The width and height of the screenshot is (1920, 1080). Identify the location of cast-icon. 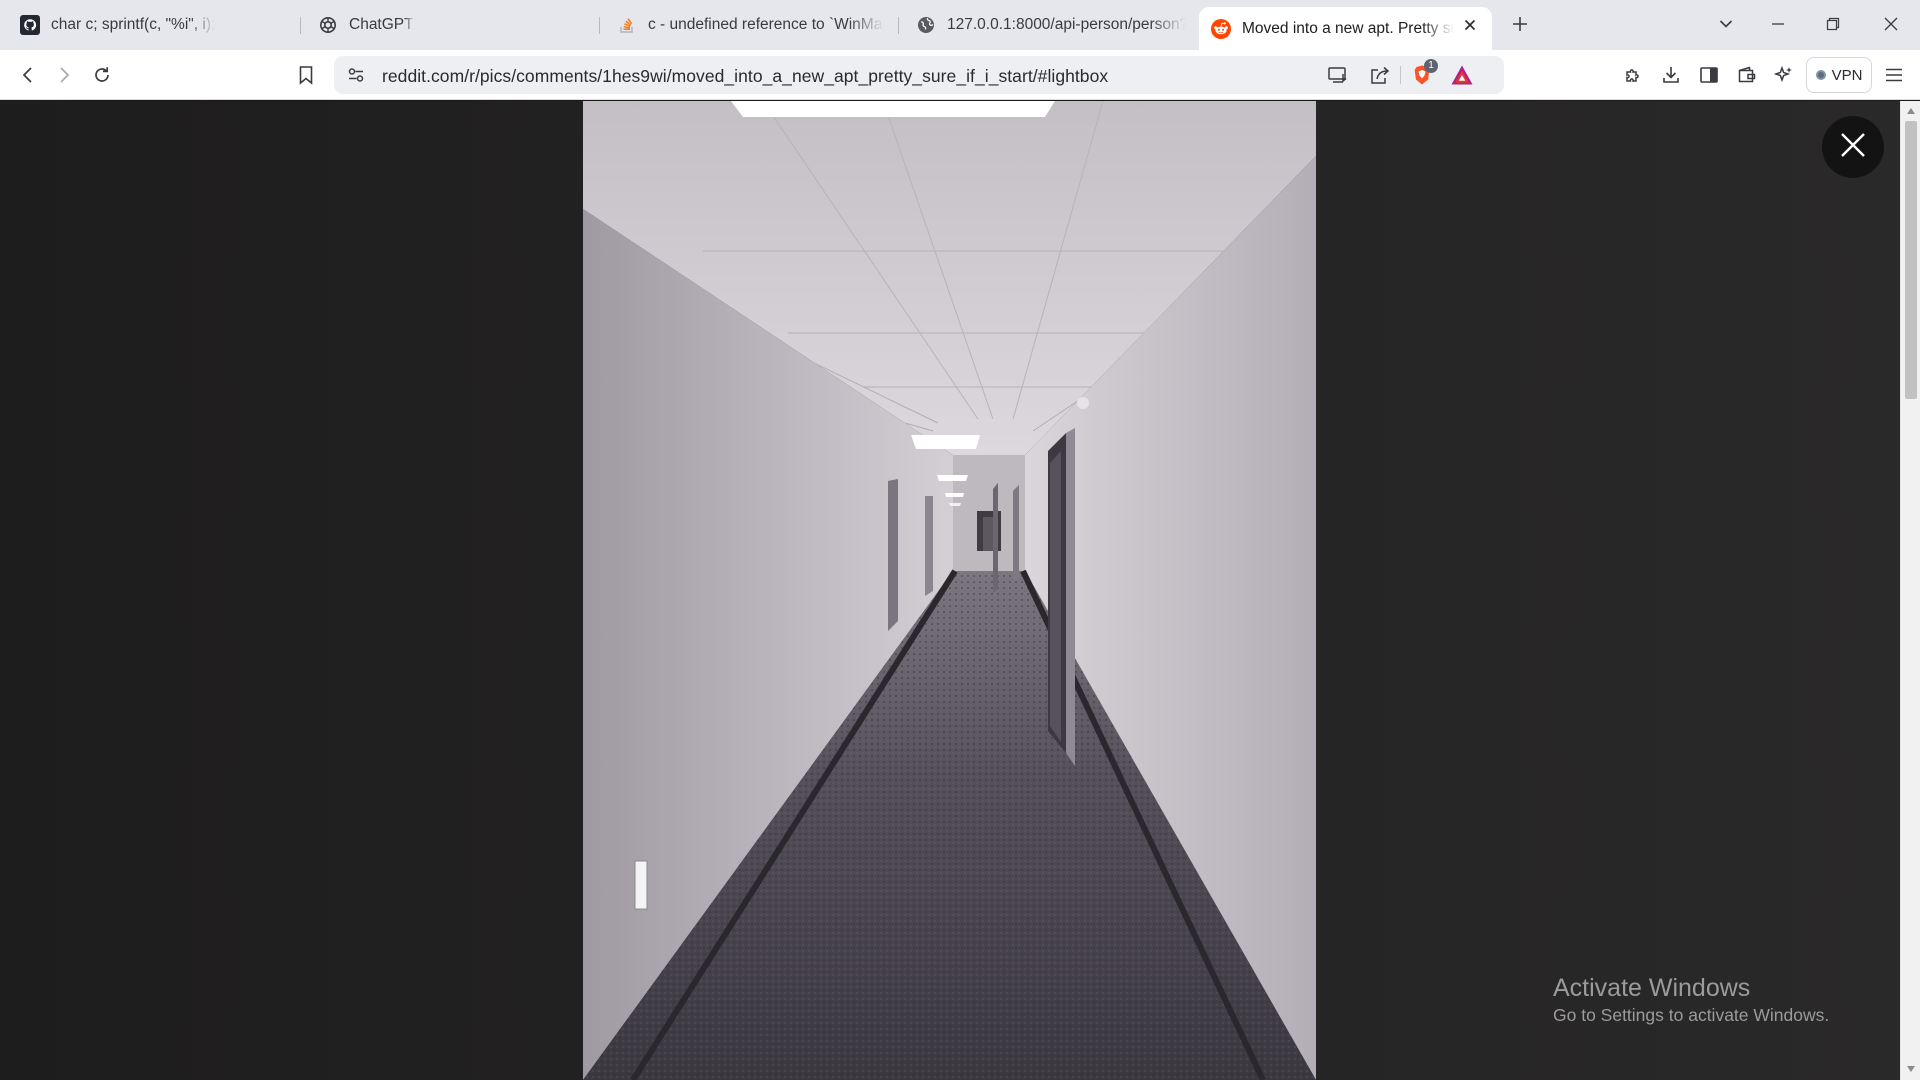
(1338, 75).